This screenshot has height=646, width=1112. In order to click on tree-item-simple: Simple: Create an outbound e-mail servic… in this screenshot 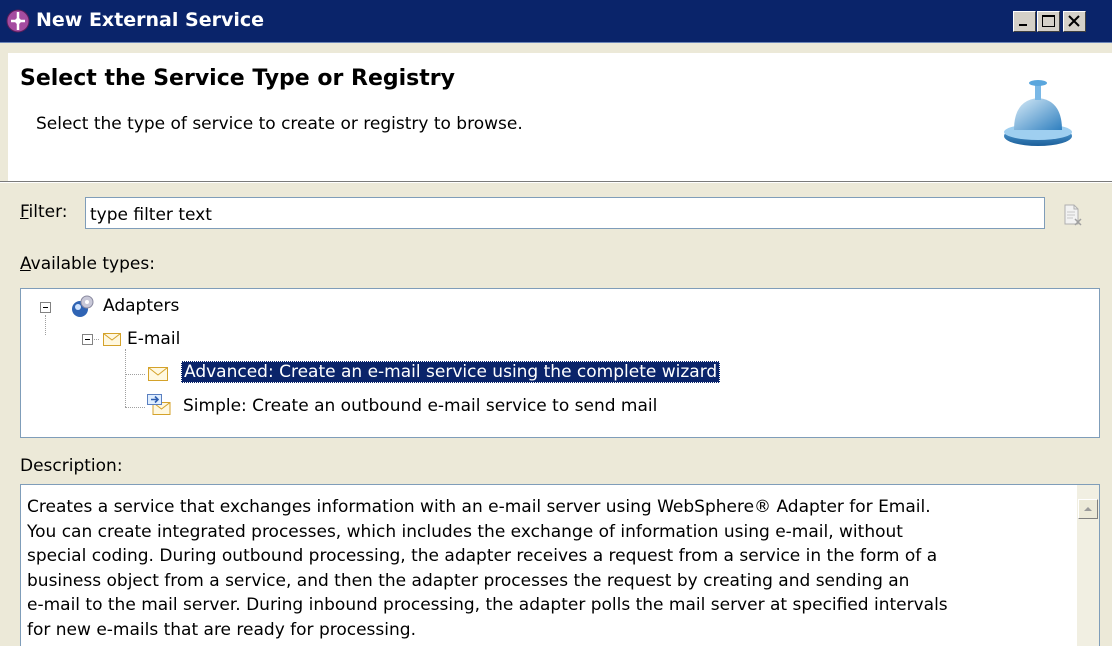, I will do `click(420, 406)`.